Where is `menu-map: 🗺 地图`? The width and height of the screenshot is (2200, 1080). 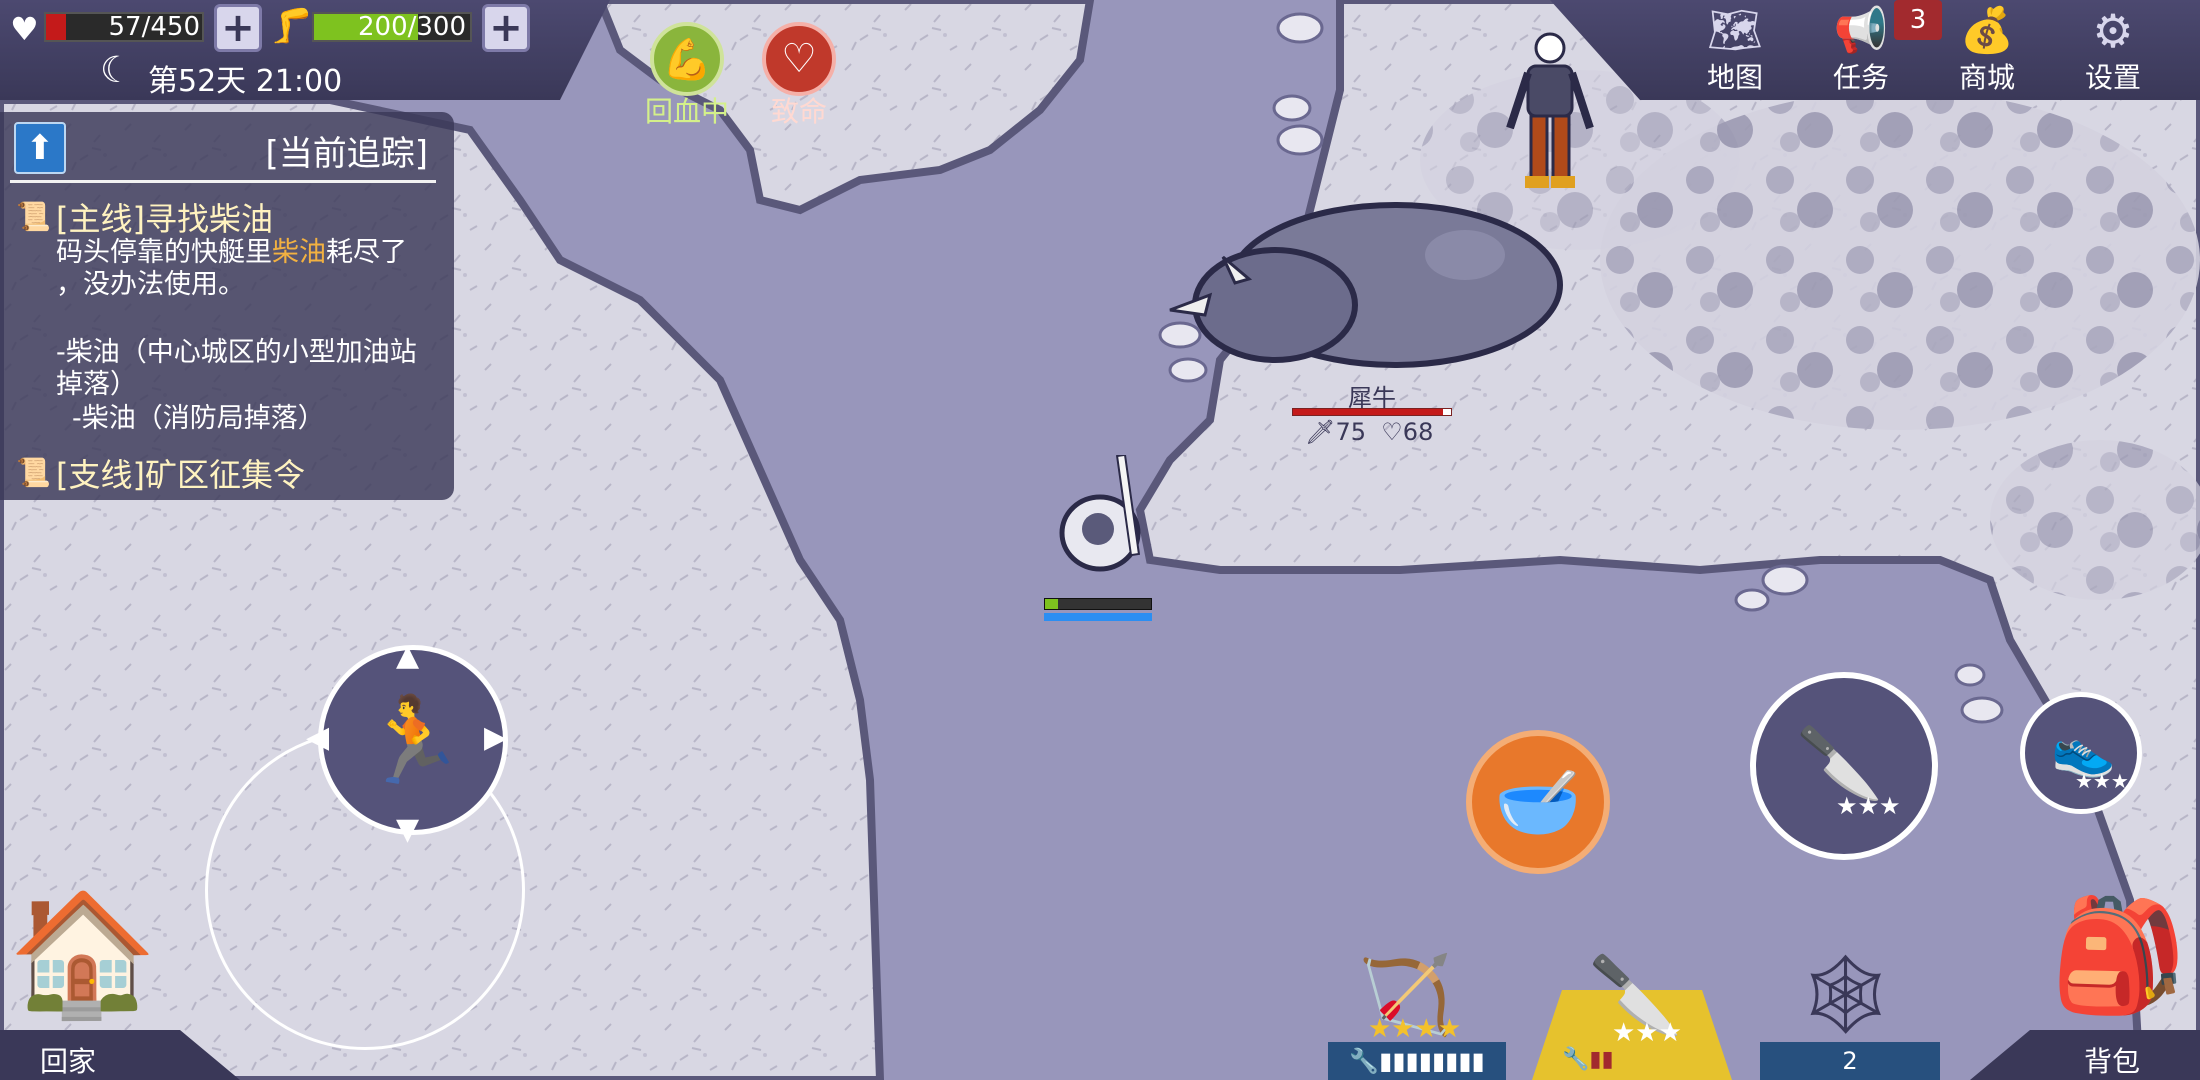
menu-map: 🗺 地图 is located at coordinates (1735, 52).